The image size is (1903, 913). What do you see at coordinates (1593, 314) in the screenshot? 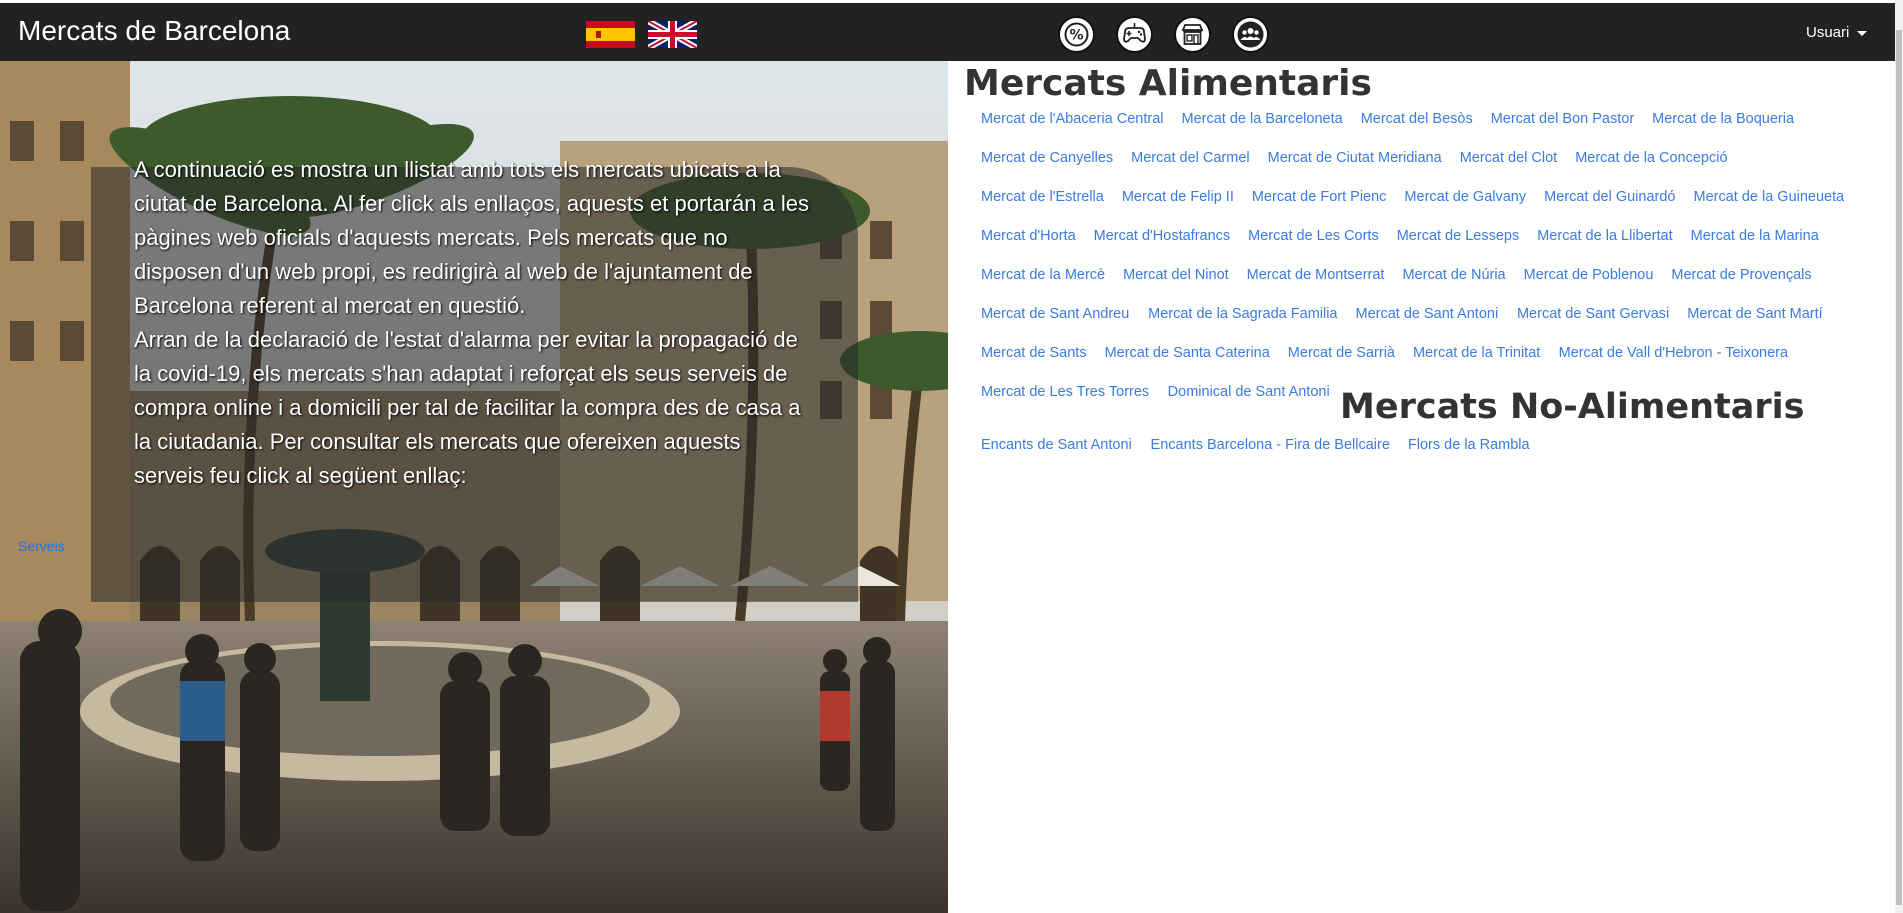
I see `food-market-link: Mercat de Sant Gervasi` at bounding box center [1593, 314].